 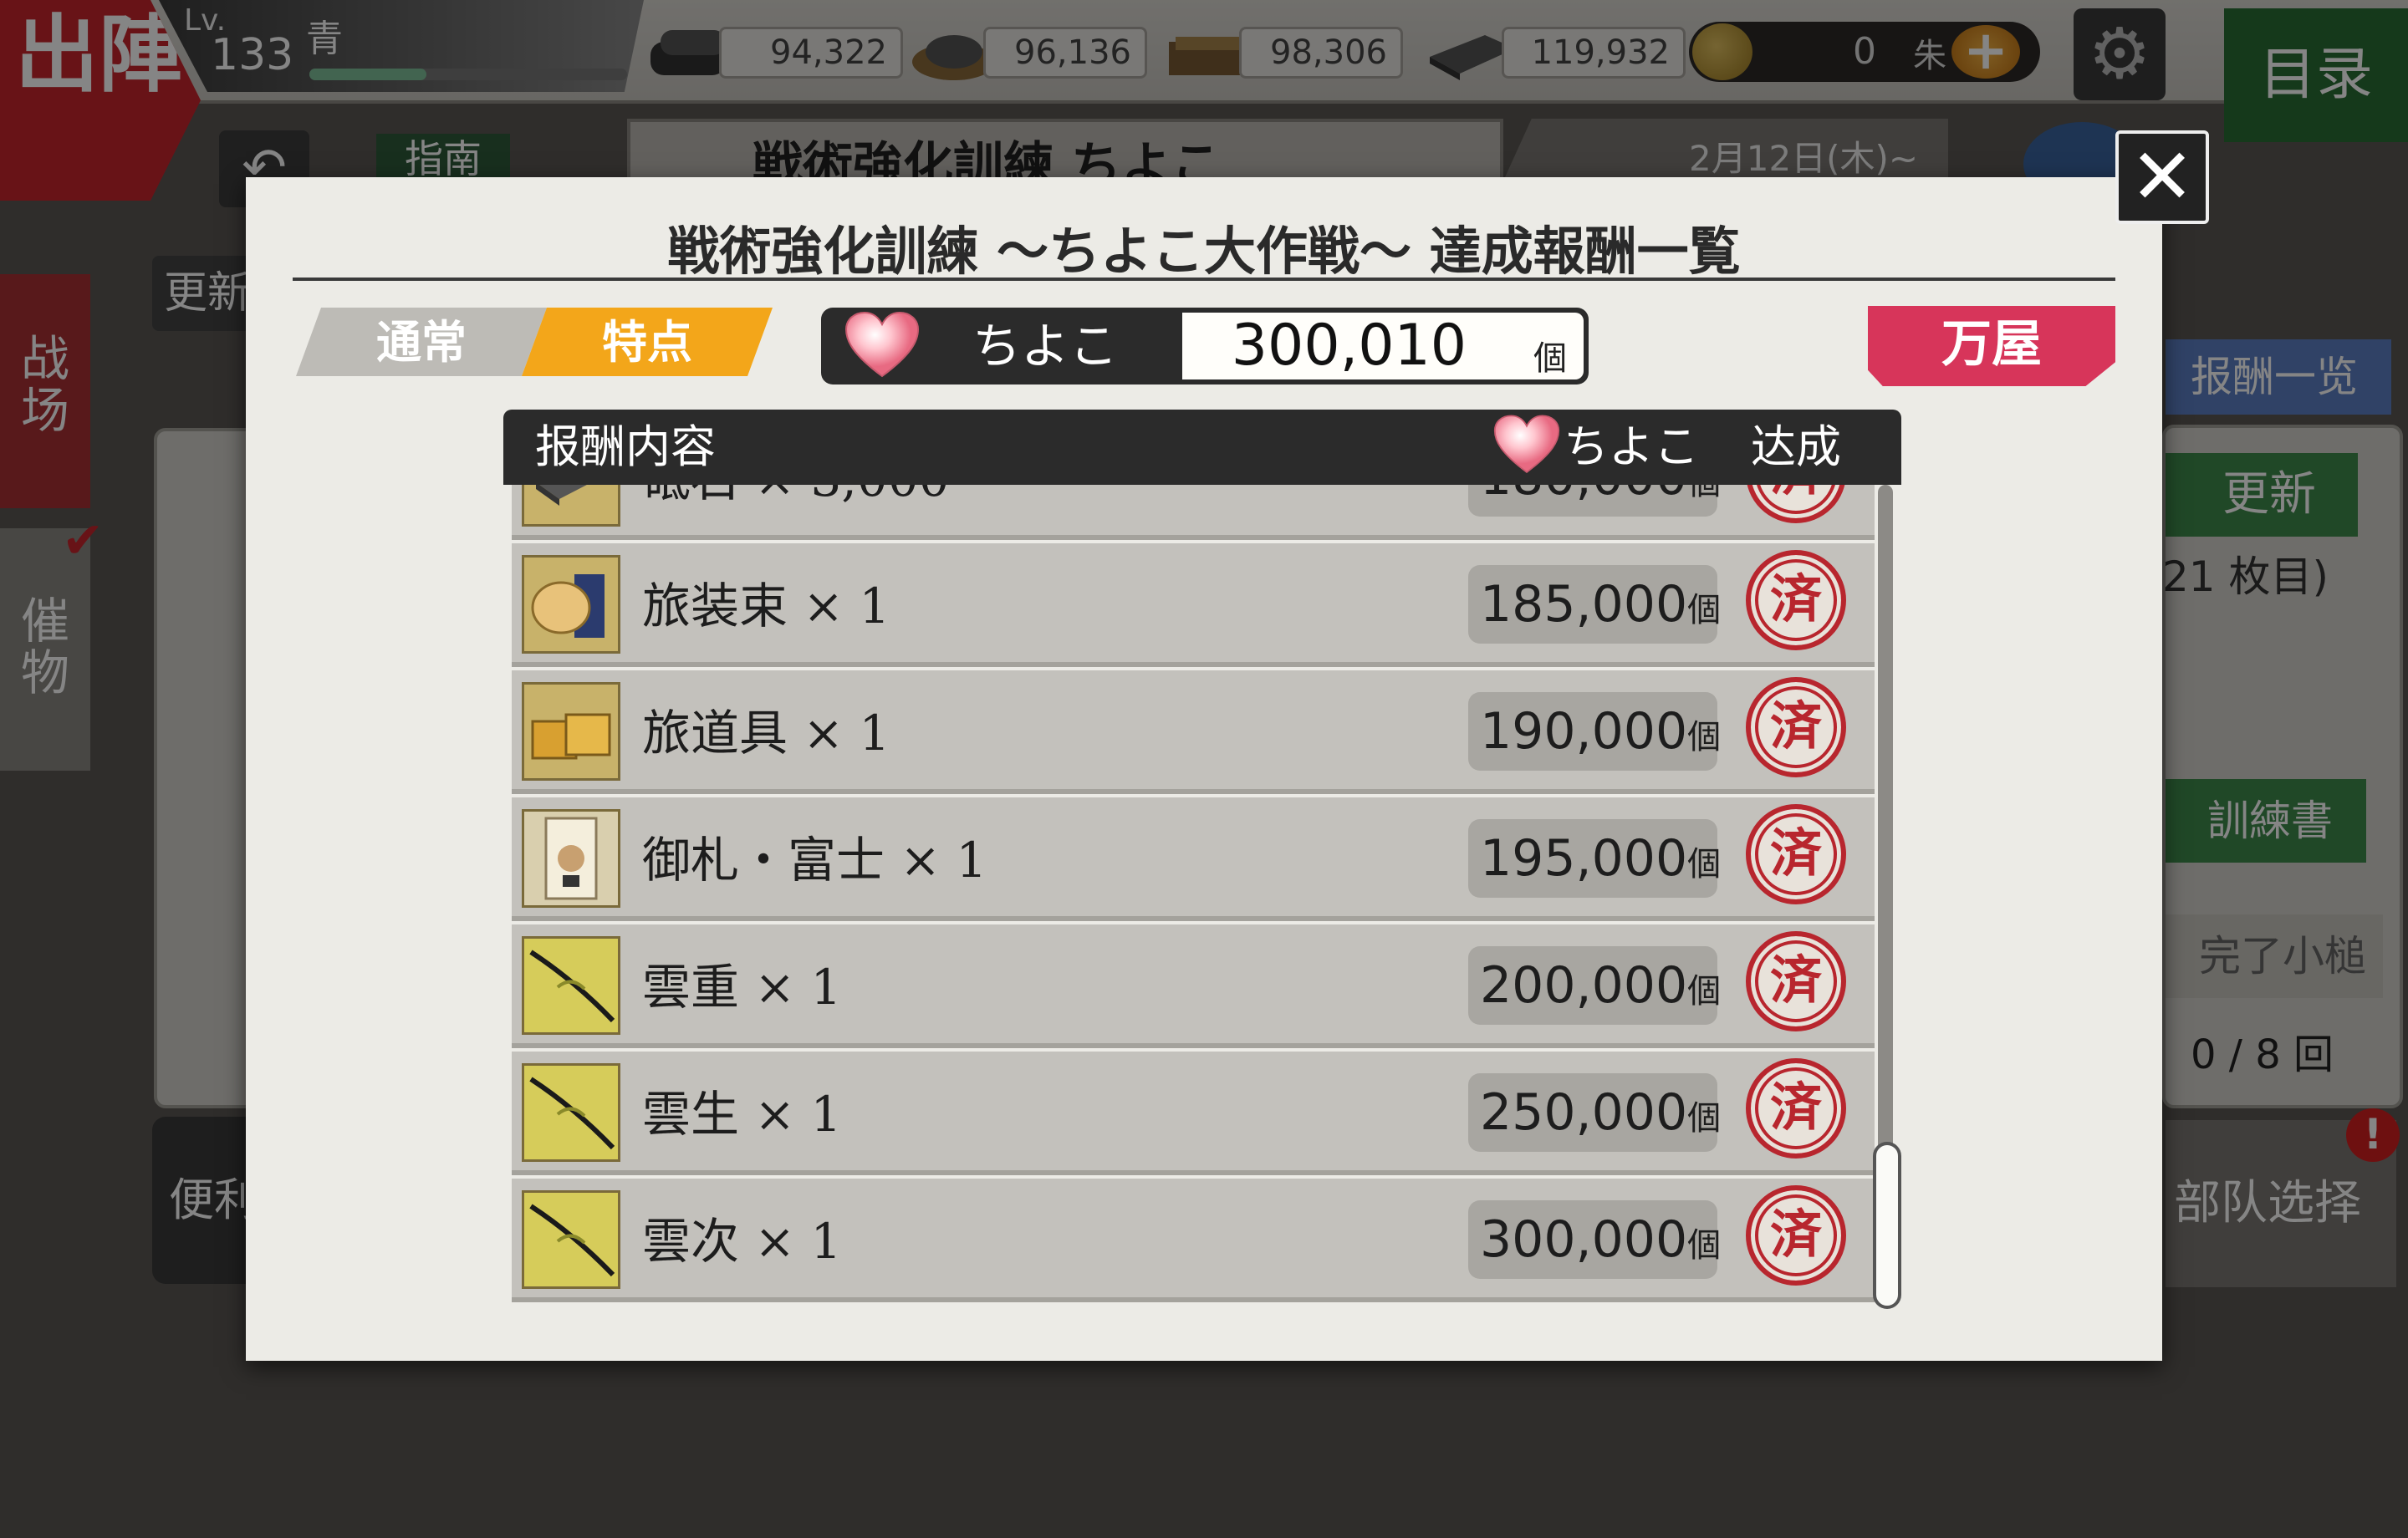 What do you see at coordinates (1584, 732) in the screenshot?
I see `requirement-value: 190,000` at bounding box center [1584, 732].